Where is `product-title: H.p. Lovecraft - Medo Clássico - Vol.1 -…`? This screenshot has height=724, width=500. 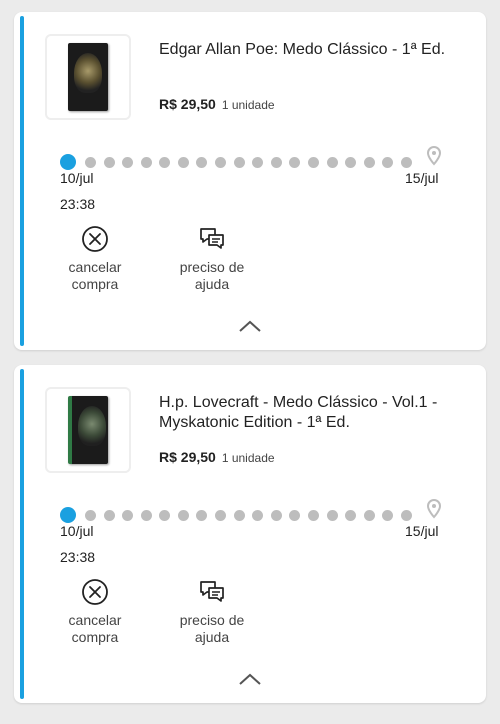
product-title: H.p. Lovecraft - Medo Clássico - Vol.1 -… is located at coordinates (314, 413).